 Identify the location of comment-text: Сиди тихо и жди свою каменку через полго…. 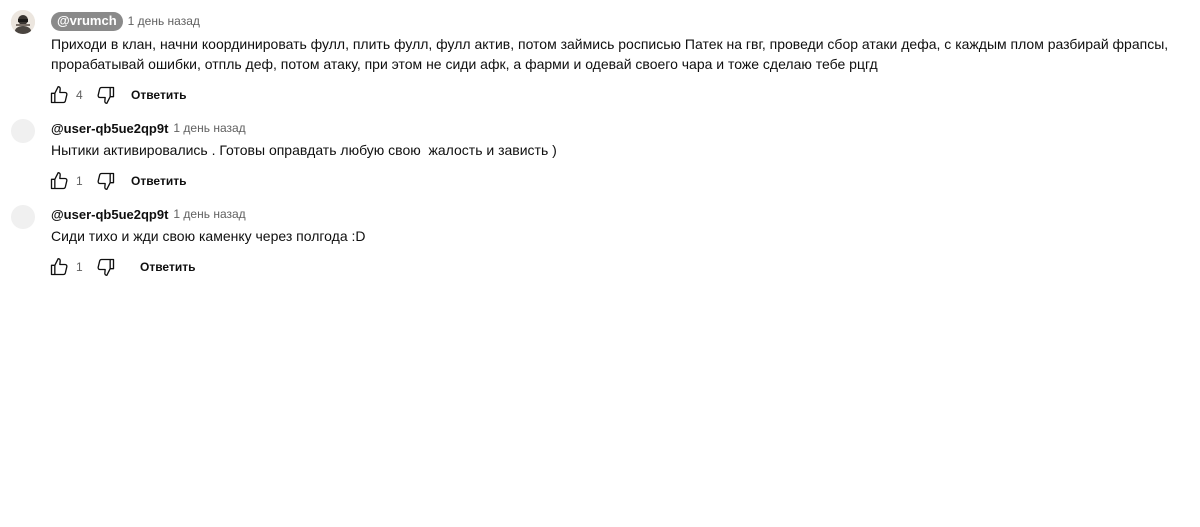
(208, 236).